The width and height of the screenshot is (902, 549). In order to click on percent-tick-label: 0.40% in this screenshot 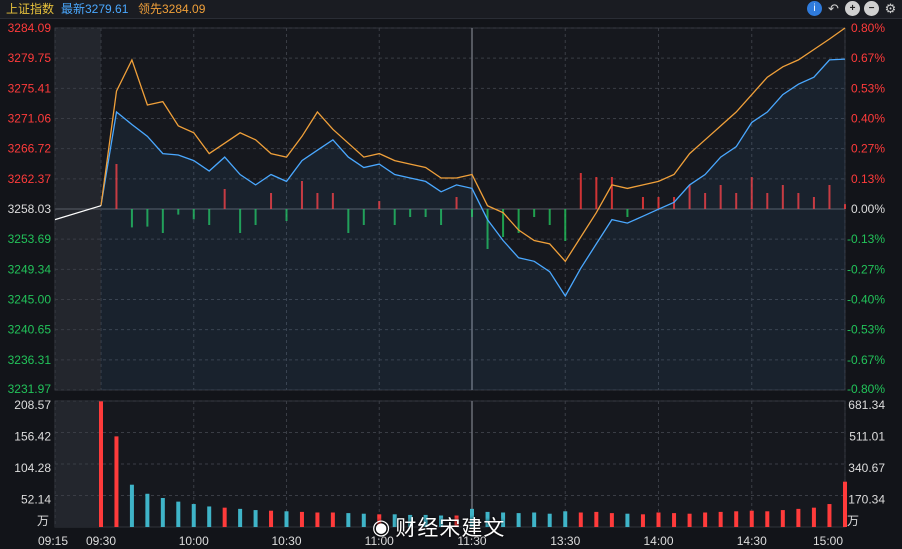, I will do `click(868, 119)`.